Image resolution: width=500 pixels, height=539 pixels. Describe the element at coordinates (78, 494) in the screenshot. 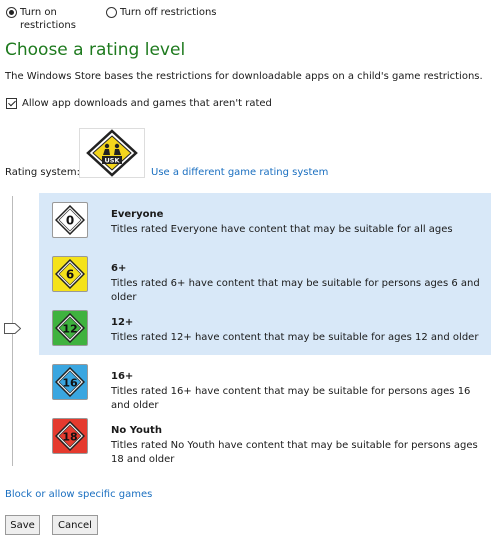

I see `block-allow-games-link: Block or allow specific games` at that location.